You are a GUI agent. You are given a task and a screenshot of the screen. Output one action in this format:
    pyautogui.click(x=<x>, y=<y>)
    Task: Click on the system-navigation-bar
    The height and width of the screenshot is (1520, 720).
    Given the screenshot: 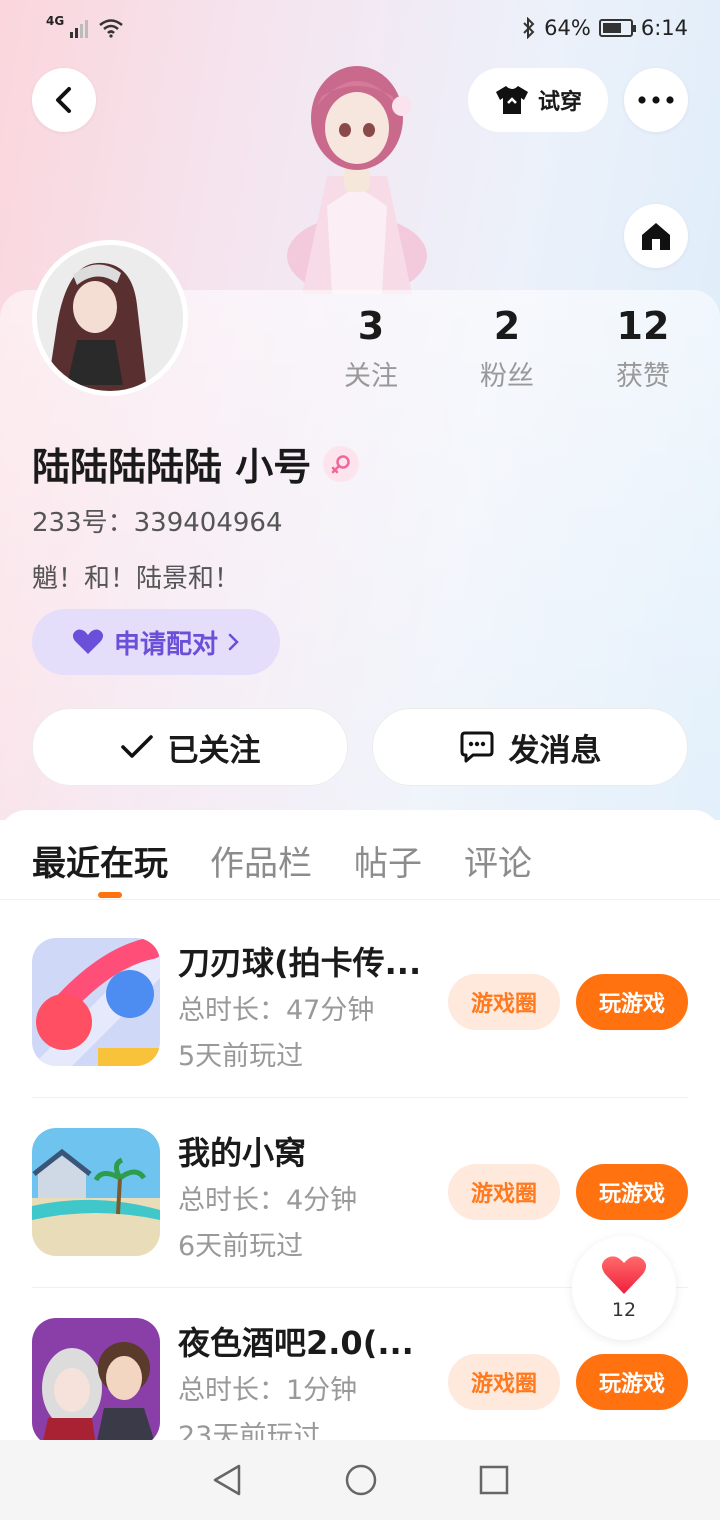 What is the action you would take?
    pyautogui.click(x=360, y=1480)
    